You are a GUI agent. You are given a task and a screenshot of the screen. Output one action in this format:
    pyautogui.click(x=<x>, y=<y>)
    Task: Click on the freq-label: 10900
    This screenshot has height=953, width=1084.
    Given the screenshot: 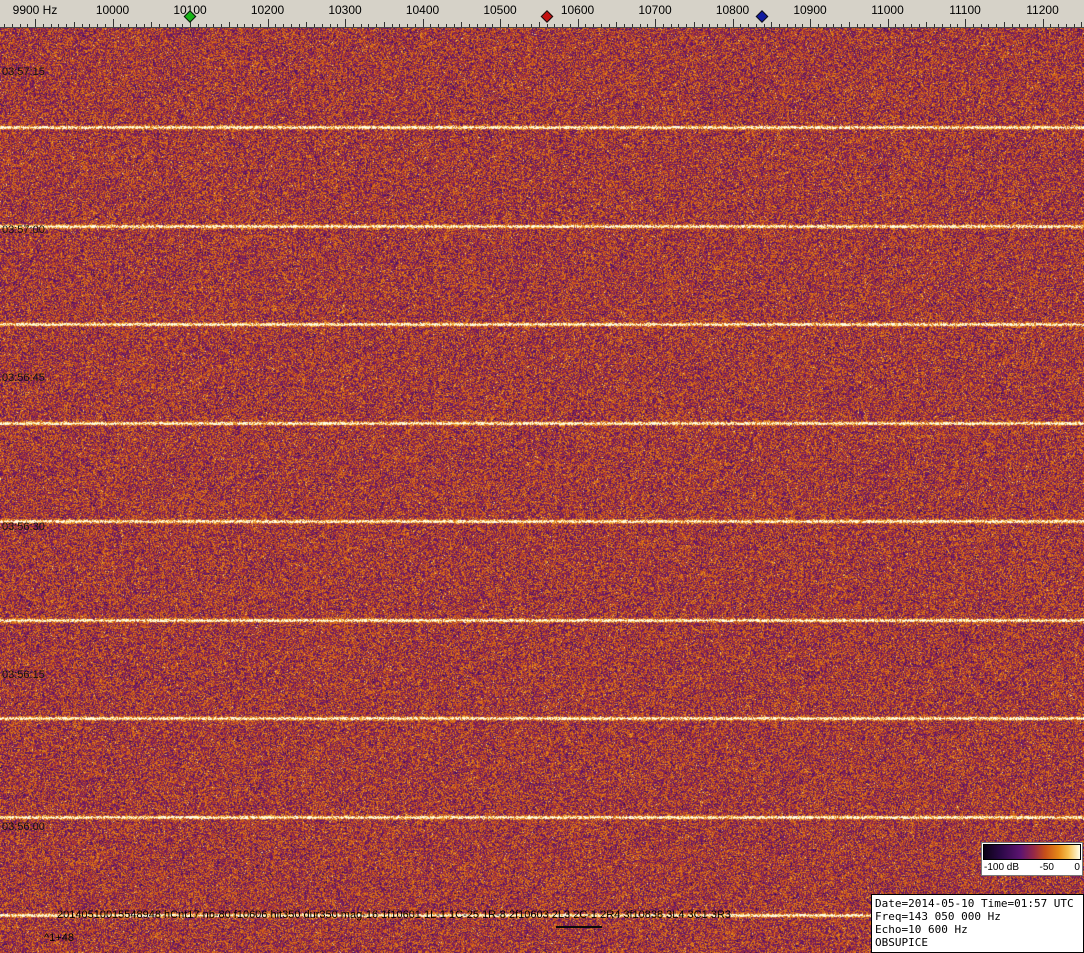 What is the action you would take?
    pyautogui.click(x=810, y=10)
    